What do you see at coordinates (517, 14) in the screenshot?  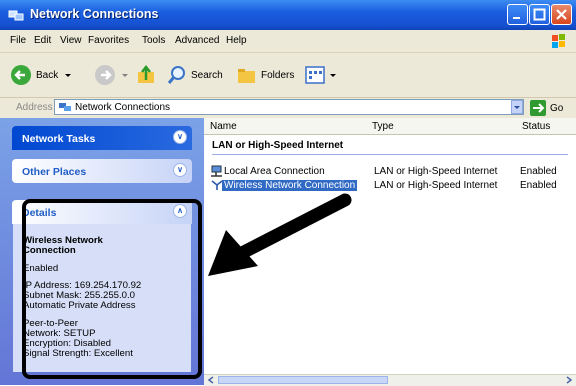 I see `minimize-button` at bounding box center [517, 14].